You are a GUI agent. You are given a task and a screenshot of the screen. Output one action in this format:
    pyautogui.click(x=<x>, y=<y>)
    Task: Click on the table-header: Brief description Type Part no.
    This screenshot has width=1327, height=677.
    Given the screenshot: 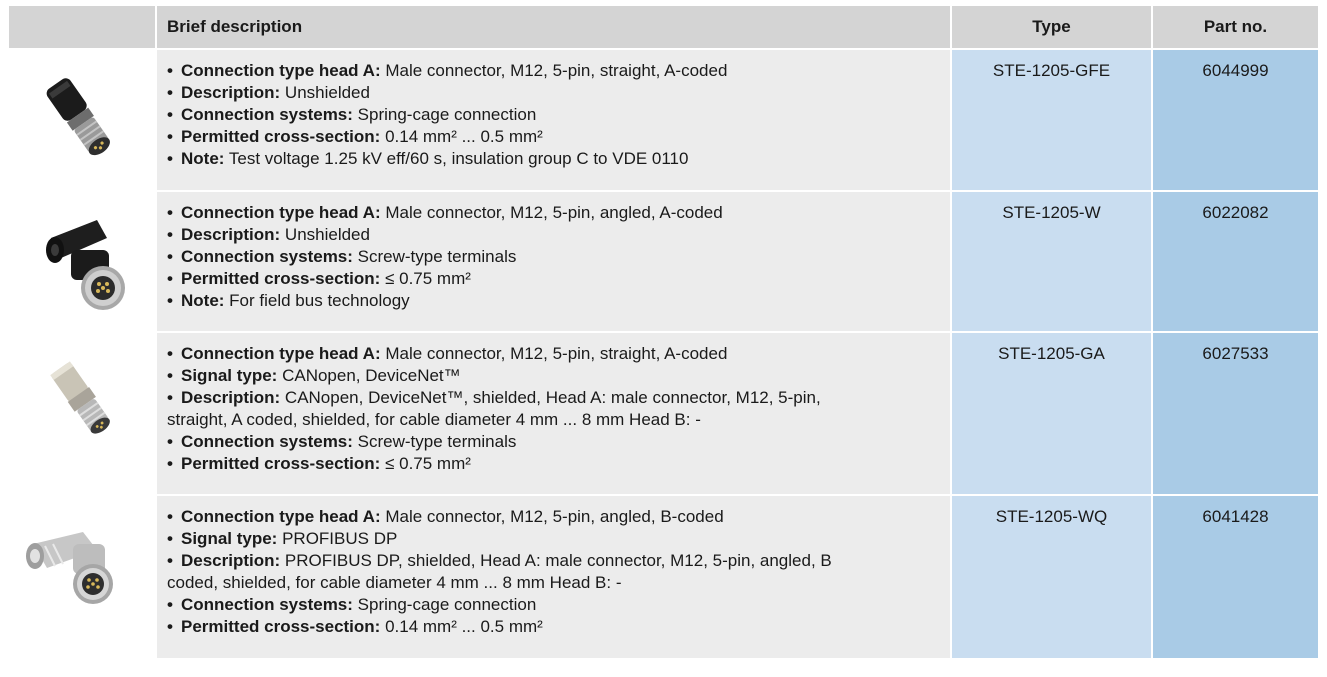 What is the action you would take?
    pyautogui.click(x=663, y=27)
    